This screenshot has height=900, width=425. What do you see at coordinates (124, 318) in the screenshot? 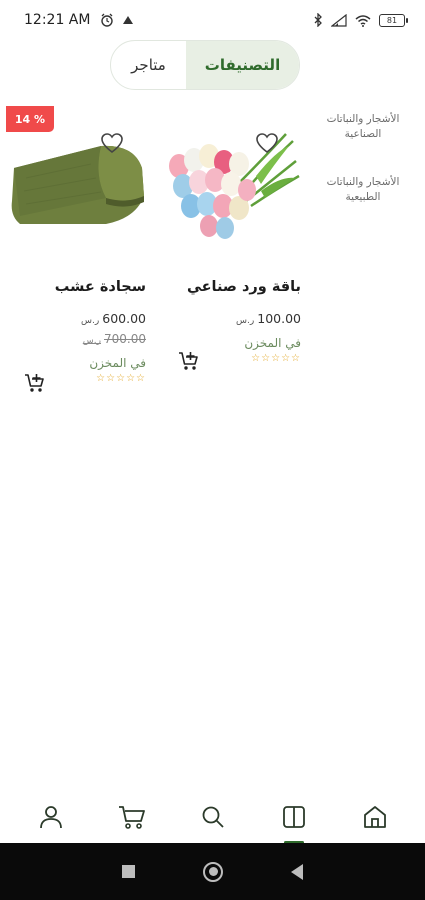
I see `price-value: 600.00` at bounding box center [124, 318].